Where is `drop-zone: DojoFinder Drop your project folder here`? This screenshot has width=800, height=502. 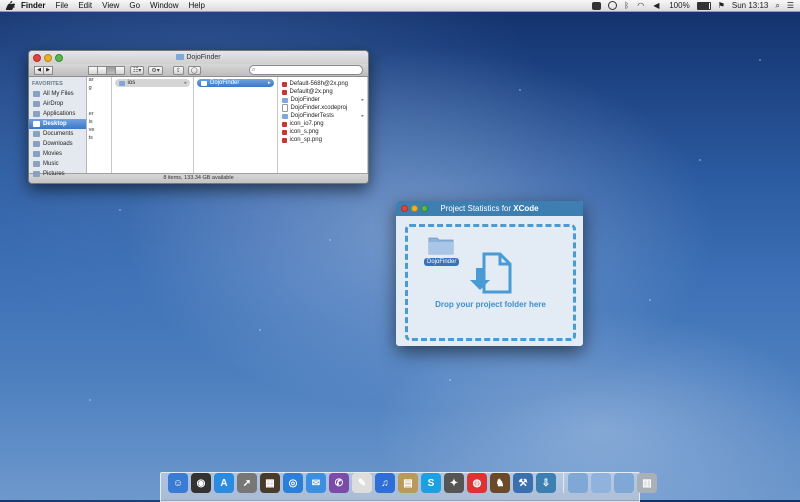
drop-zone: DojoFinder Drop your project folder here is located at coordinates (490, 282).